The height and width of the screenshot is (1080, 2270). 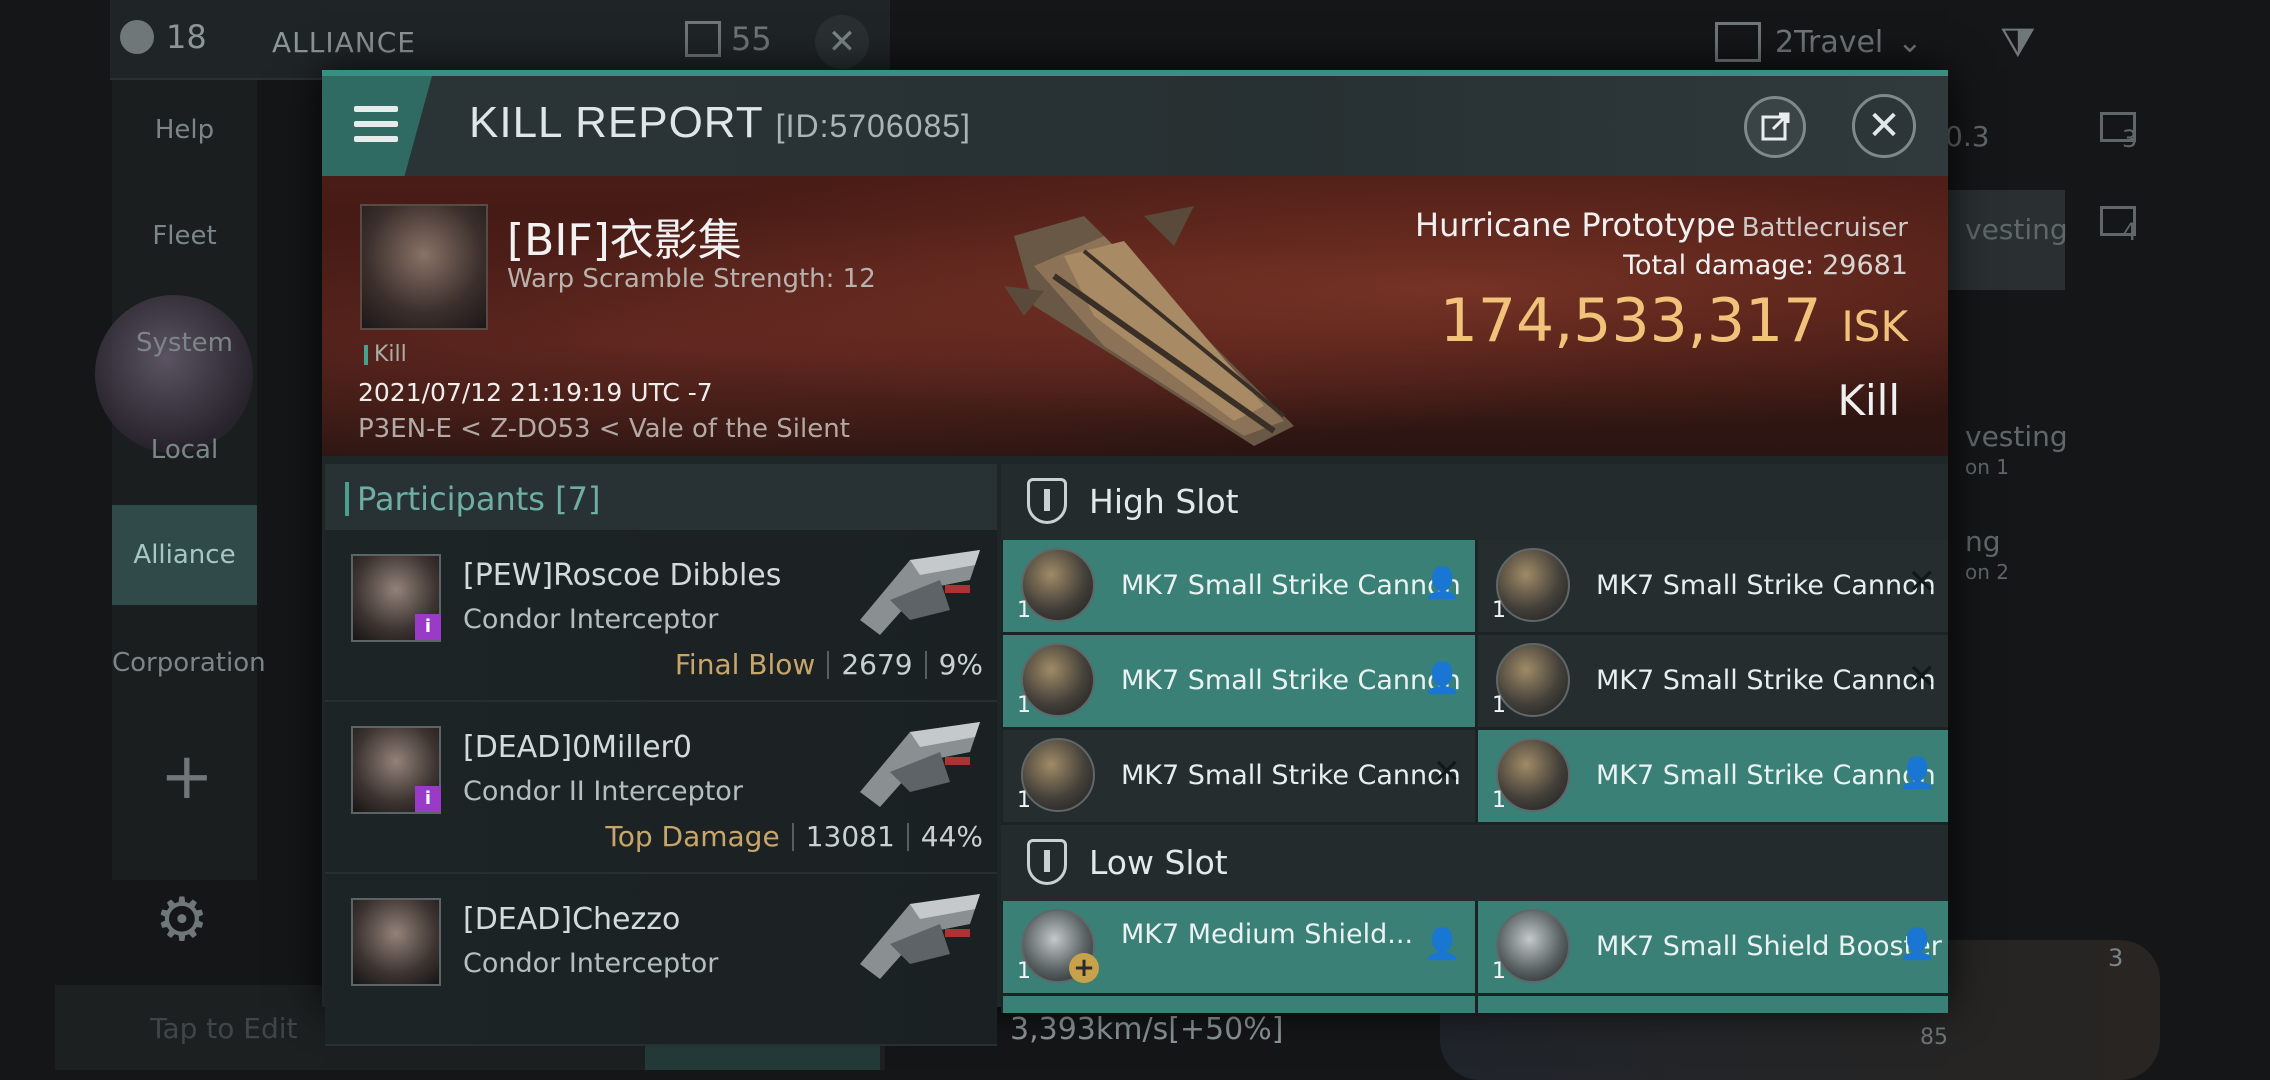 What do you see at coordinates (163, 37) in the screenshot?
I see `member-count: 18` at bounding box center [163, 37].